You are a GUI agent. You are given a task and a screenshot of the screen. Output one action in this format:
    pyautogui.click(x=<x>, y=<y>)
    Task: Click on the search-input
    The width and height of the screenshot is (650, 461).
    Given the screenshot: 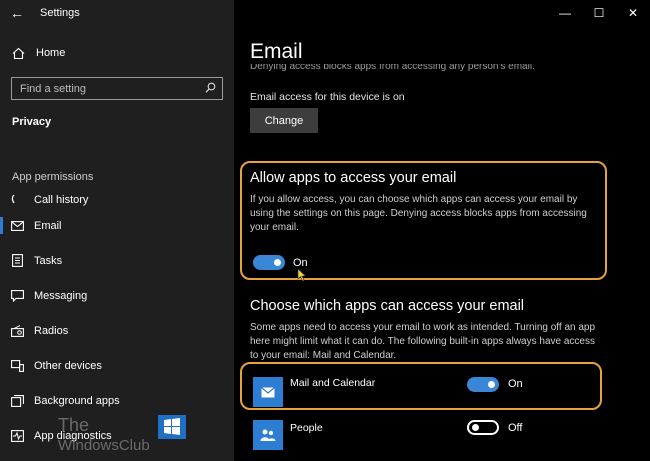 What is the action you would take?
    pyautogui.click(x=112, y=88)
    